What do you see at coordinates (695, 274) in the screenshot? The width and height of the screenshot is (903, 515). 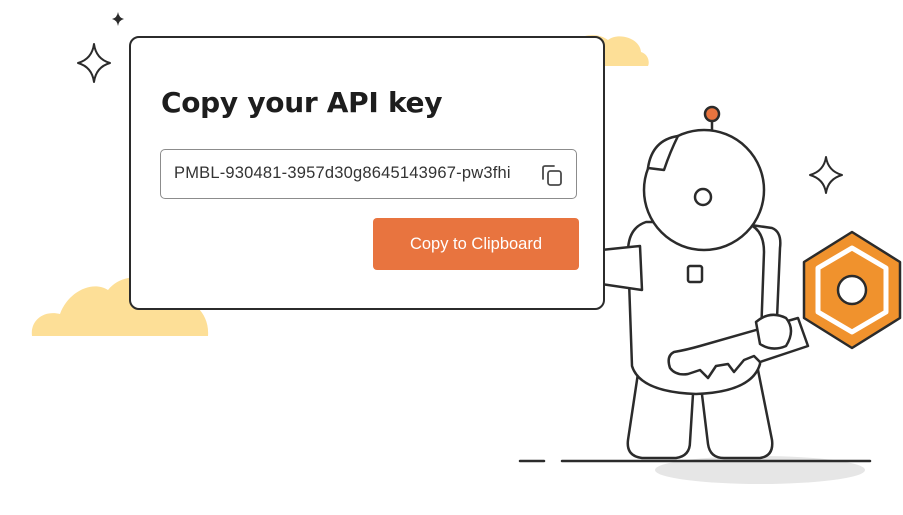 I see `chest-button` at bounding box center [695, 274].